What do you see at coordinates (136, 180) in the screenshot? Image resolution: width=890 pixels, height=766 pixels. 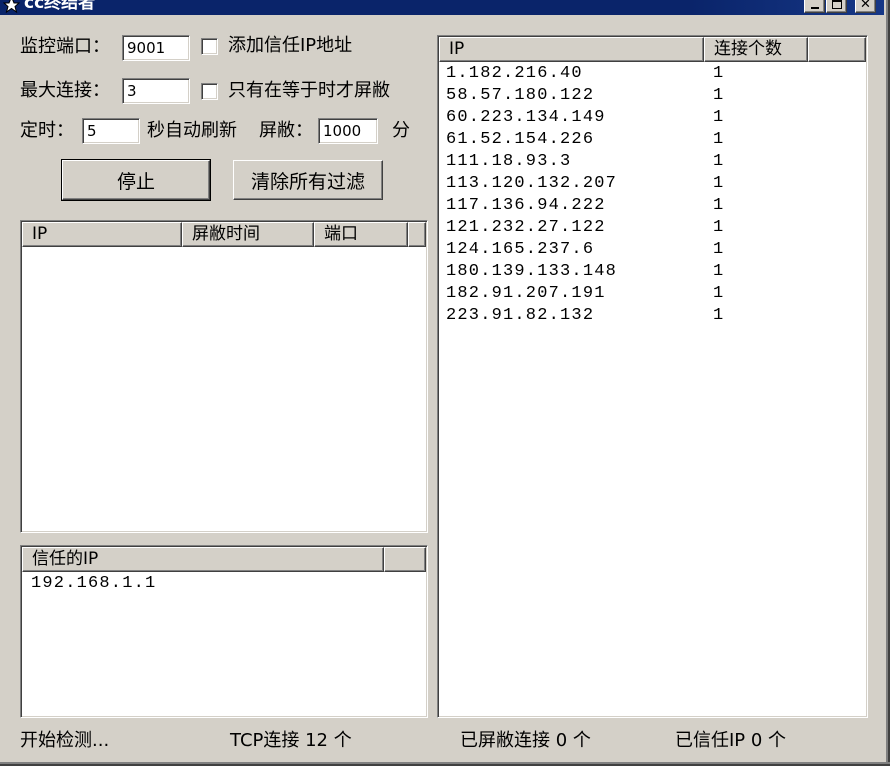 I see `stop-button: 停止` at bounding box center [136, 180].